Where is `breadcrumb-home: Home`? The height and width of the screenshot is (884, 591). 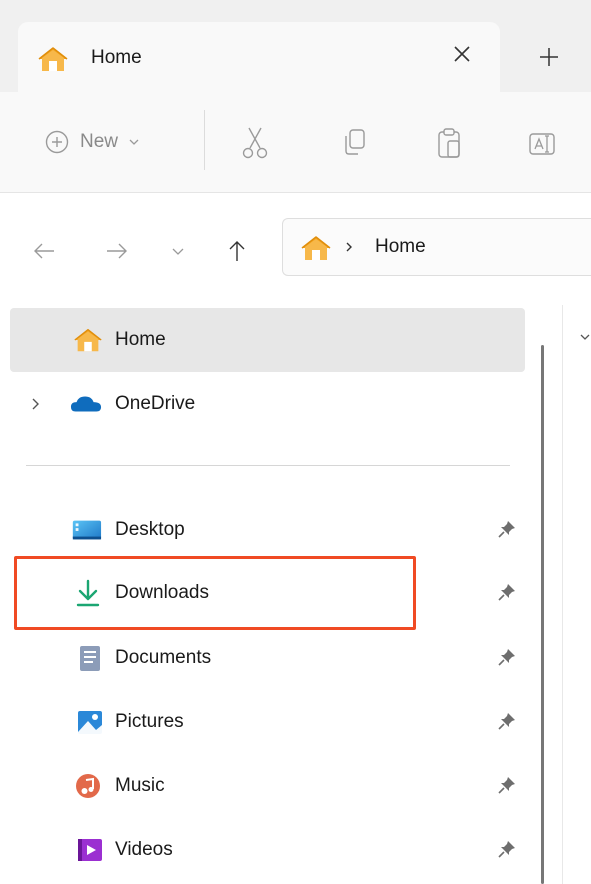
breadcrumb-home: Home is located at coordinates (400, 247).